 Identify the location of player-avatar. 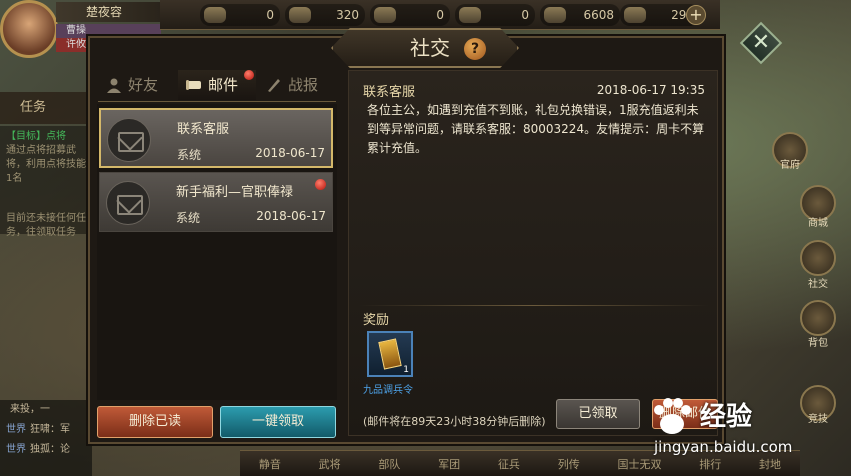
(29, 29).